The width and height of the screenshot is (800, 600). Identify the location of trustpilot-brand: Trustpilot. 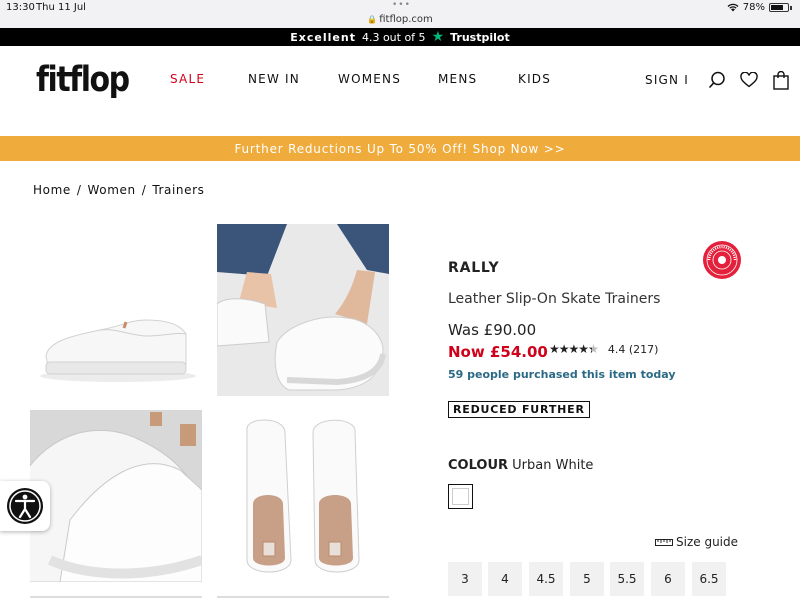
(480, 37).